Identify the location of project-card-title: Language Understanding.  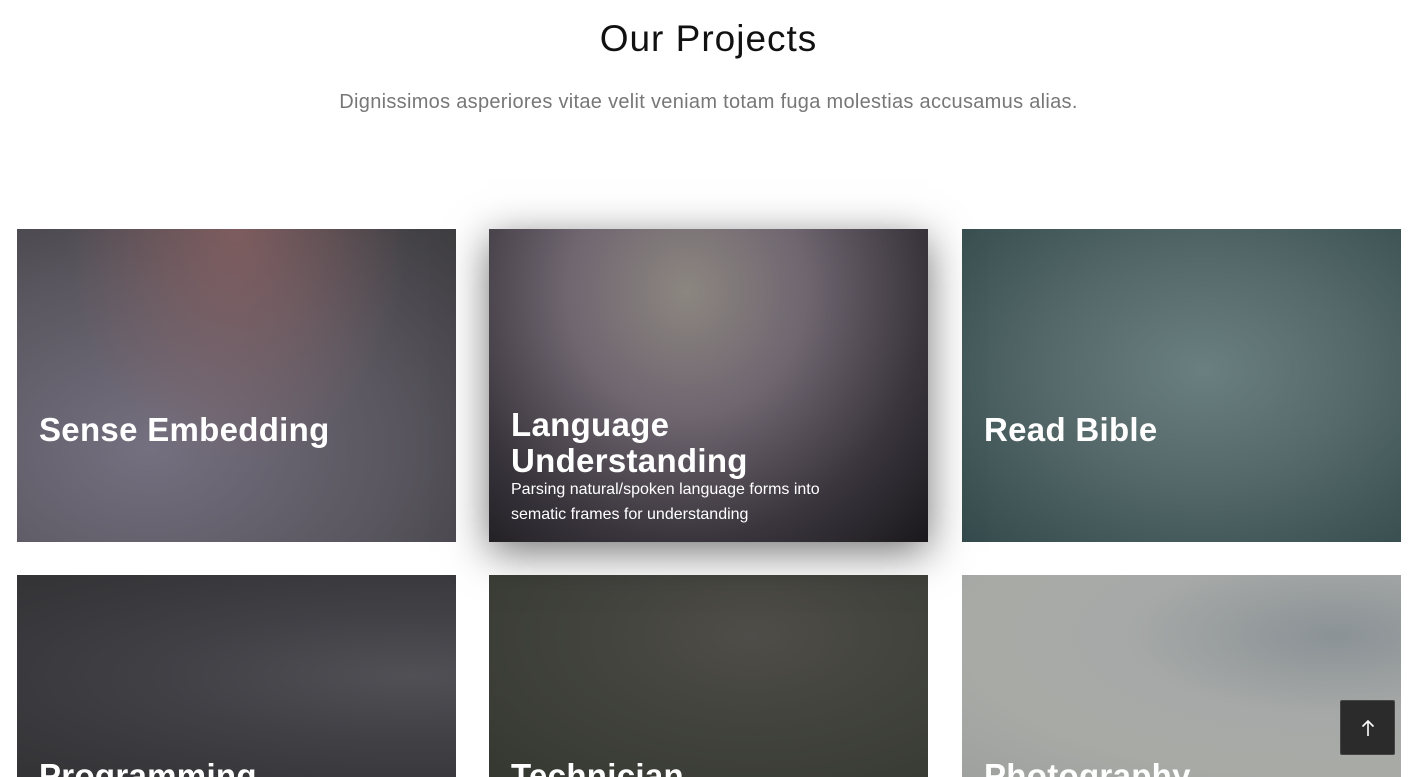
(629, 442).